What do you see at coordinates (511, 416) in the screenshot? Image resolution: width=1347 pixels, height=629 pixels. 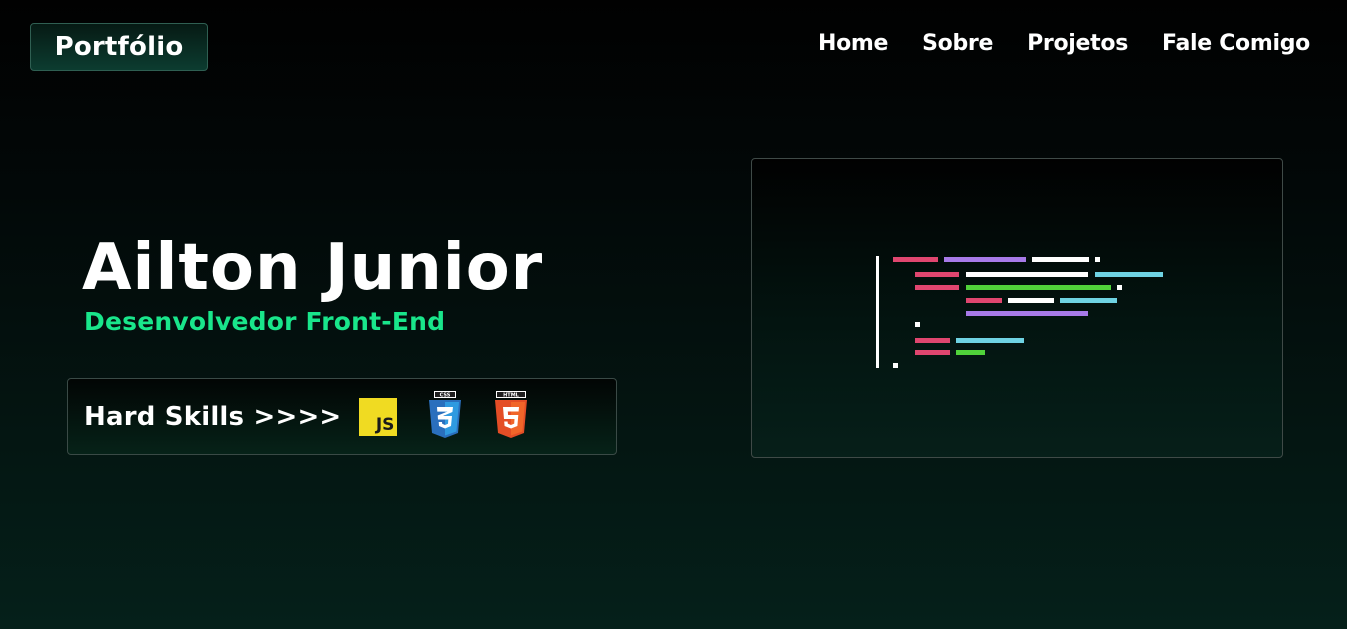 I see `html5-icon: HTML` at bounding box center [511, 416].